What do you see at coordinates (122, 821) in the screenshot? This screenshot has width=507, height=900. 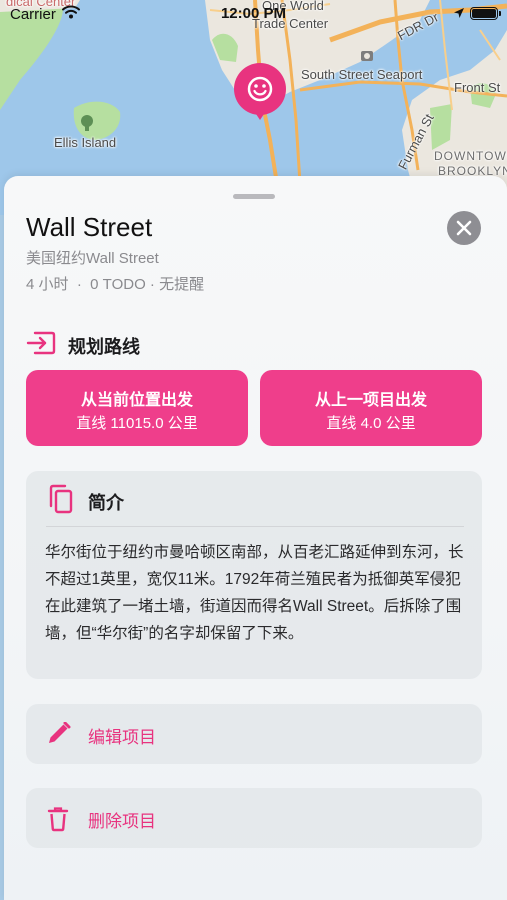 I see `delete-item-label: 删除项目` at bounding box center [122, 821].